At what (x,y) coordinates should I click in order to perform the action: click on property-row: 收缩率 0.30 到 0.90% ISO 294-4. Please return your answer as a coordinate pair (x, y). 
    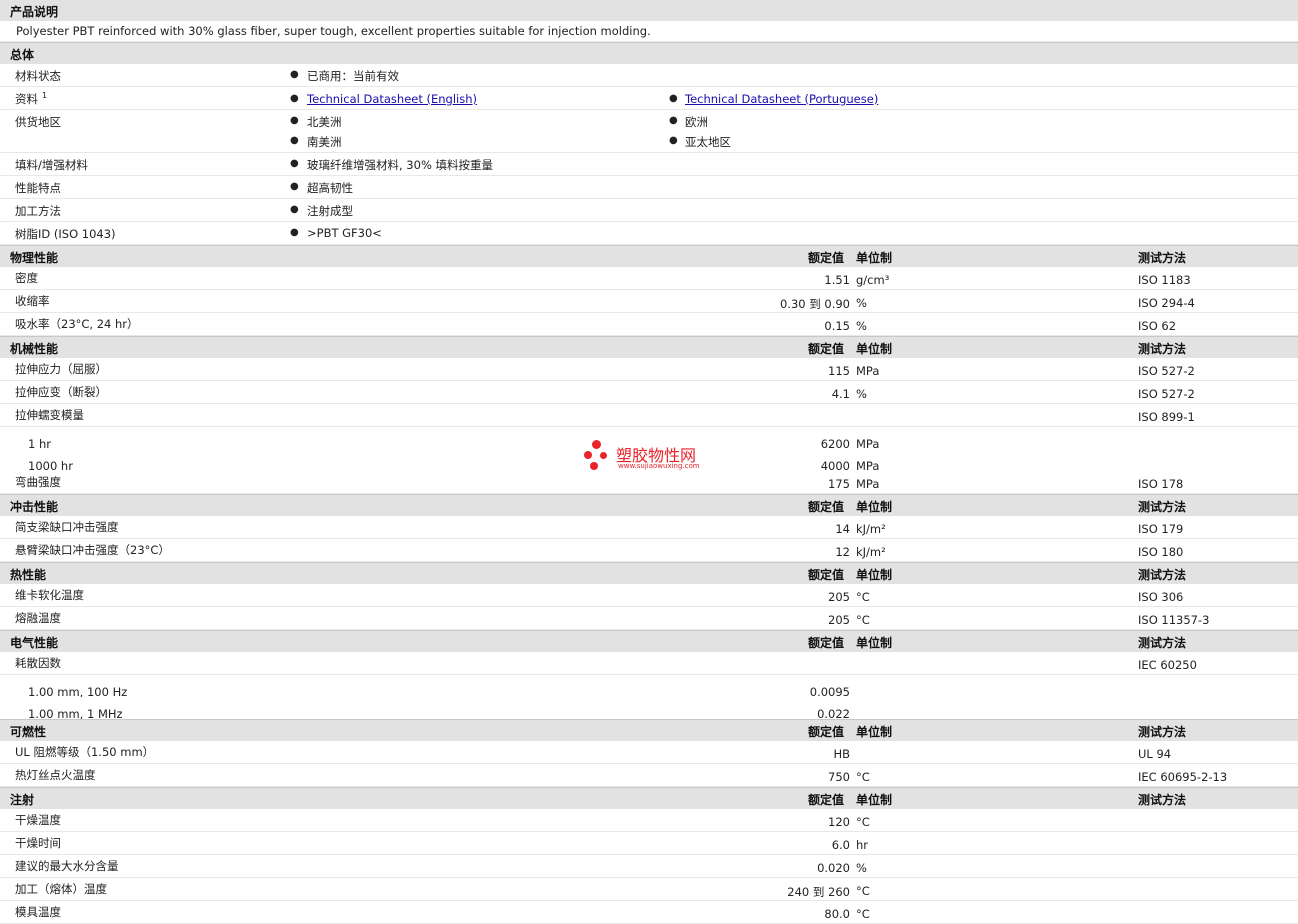
    Looking at the image, I should click on (649, 301).